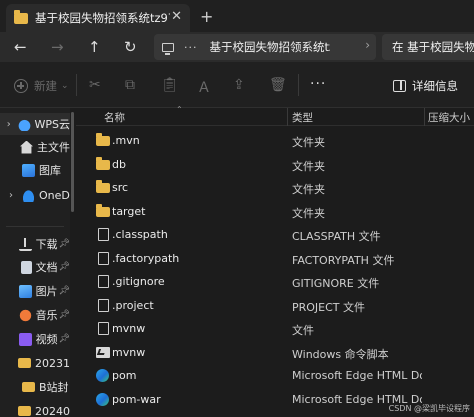 The width and height of the screenshot is (474, 417). Describe the element at coordinates (176, 16) in the screenshot. I see `close-tab-icon: ✕` at that location.